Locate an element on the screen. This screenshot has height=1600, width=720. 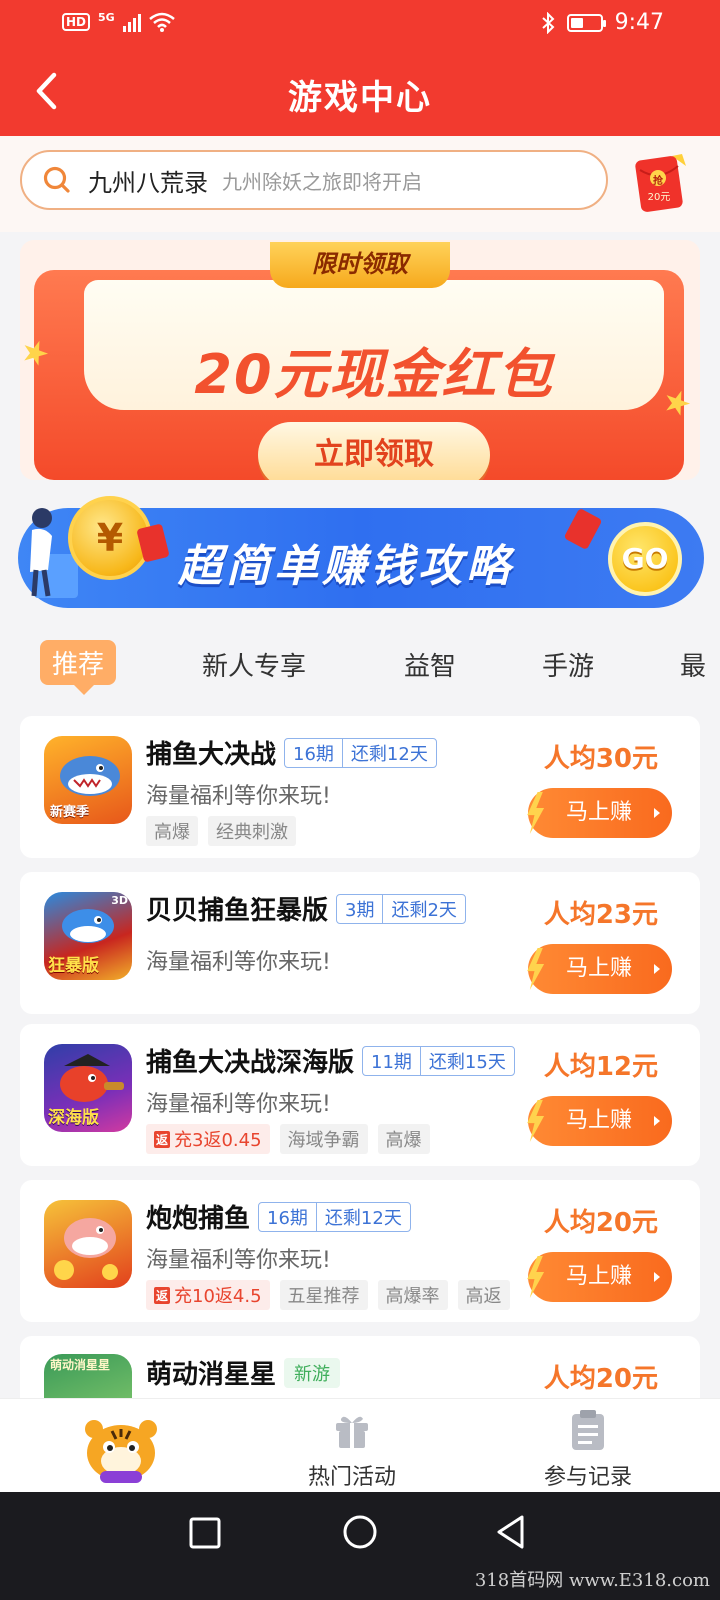
period-badge: 11期 还剩15天 is located at coordinates (438, 1060).